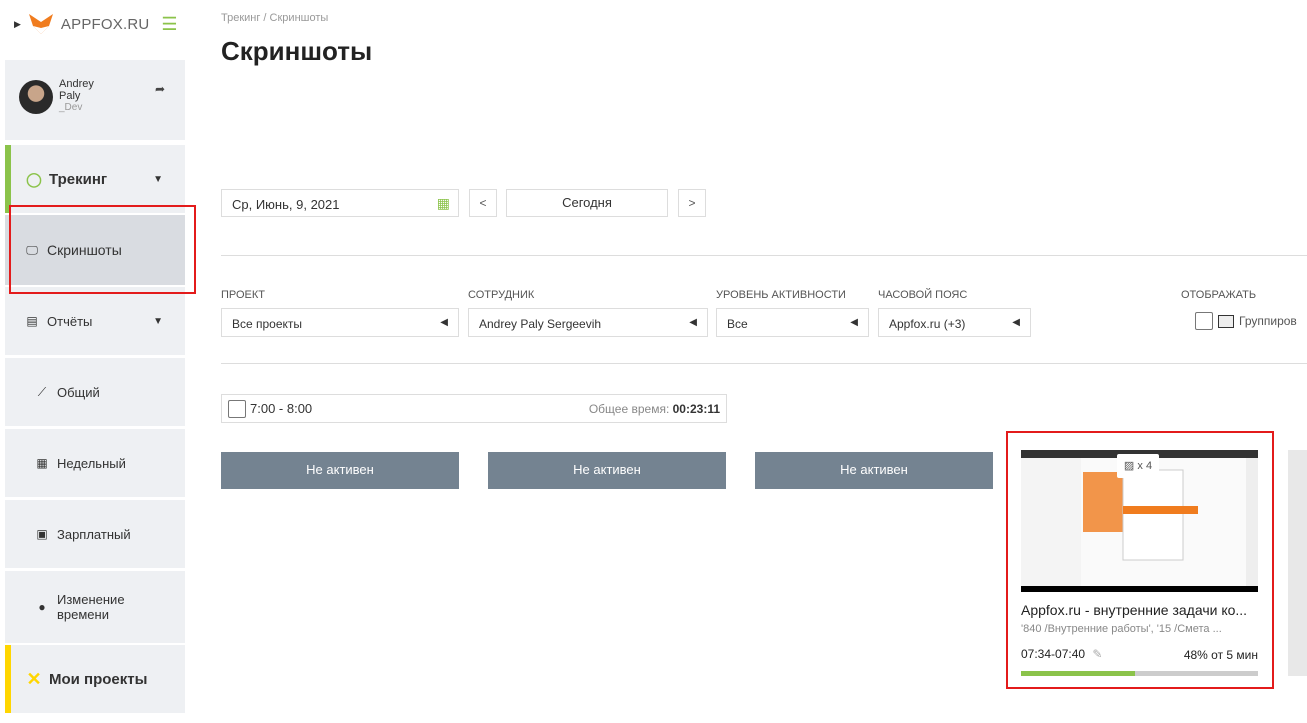 The width and height of the screenshot is (1307, 723). Describe the element at coordinates (927, 324) in the screenshot. I see `timezone-value: Appfox.ru (+3)` at that location.